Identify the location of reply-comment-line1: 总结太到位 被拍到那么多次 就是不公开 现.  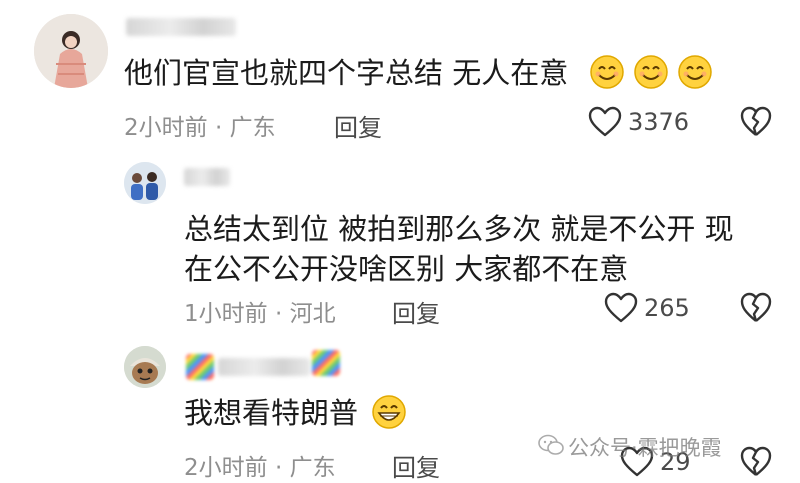
(459, 229).